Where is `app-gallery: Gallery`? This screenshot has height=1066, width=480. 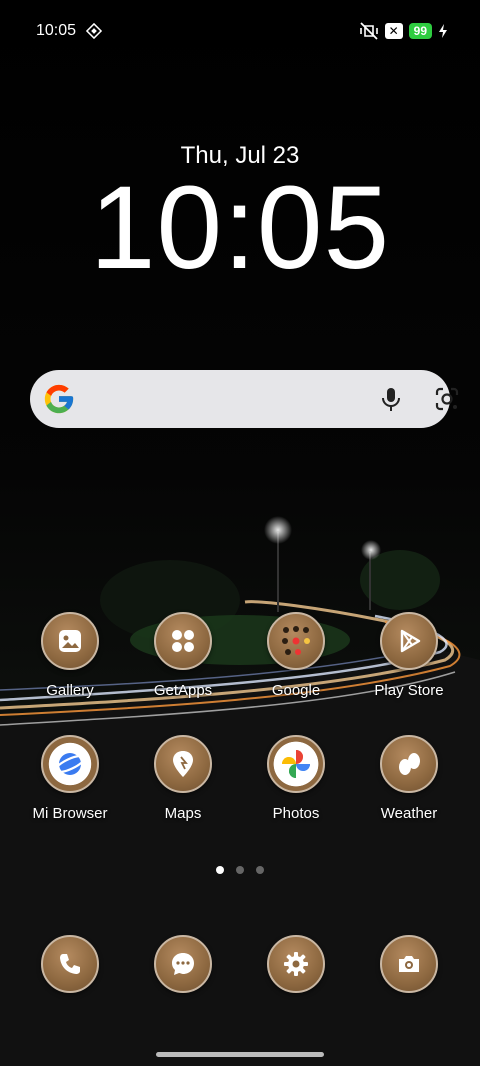 app-gallery: Gallery is located at coordinates (70, 655).